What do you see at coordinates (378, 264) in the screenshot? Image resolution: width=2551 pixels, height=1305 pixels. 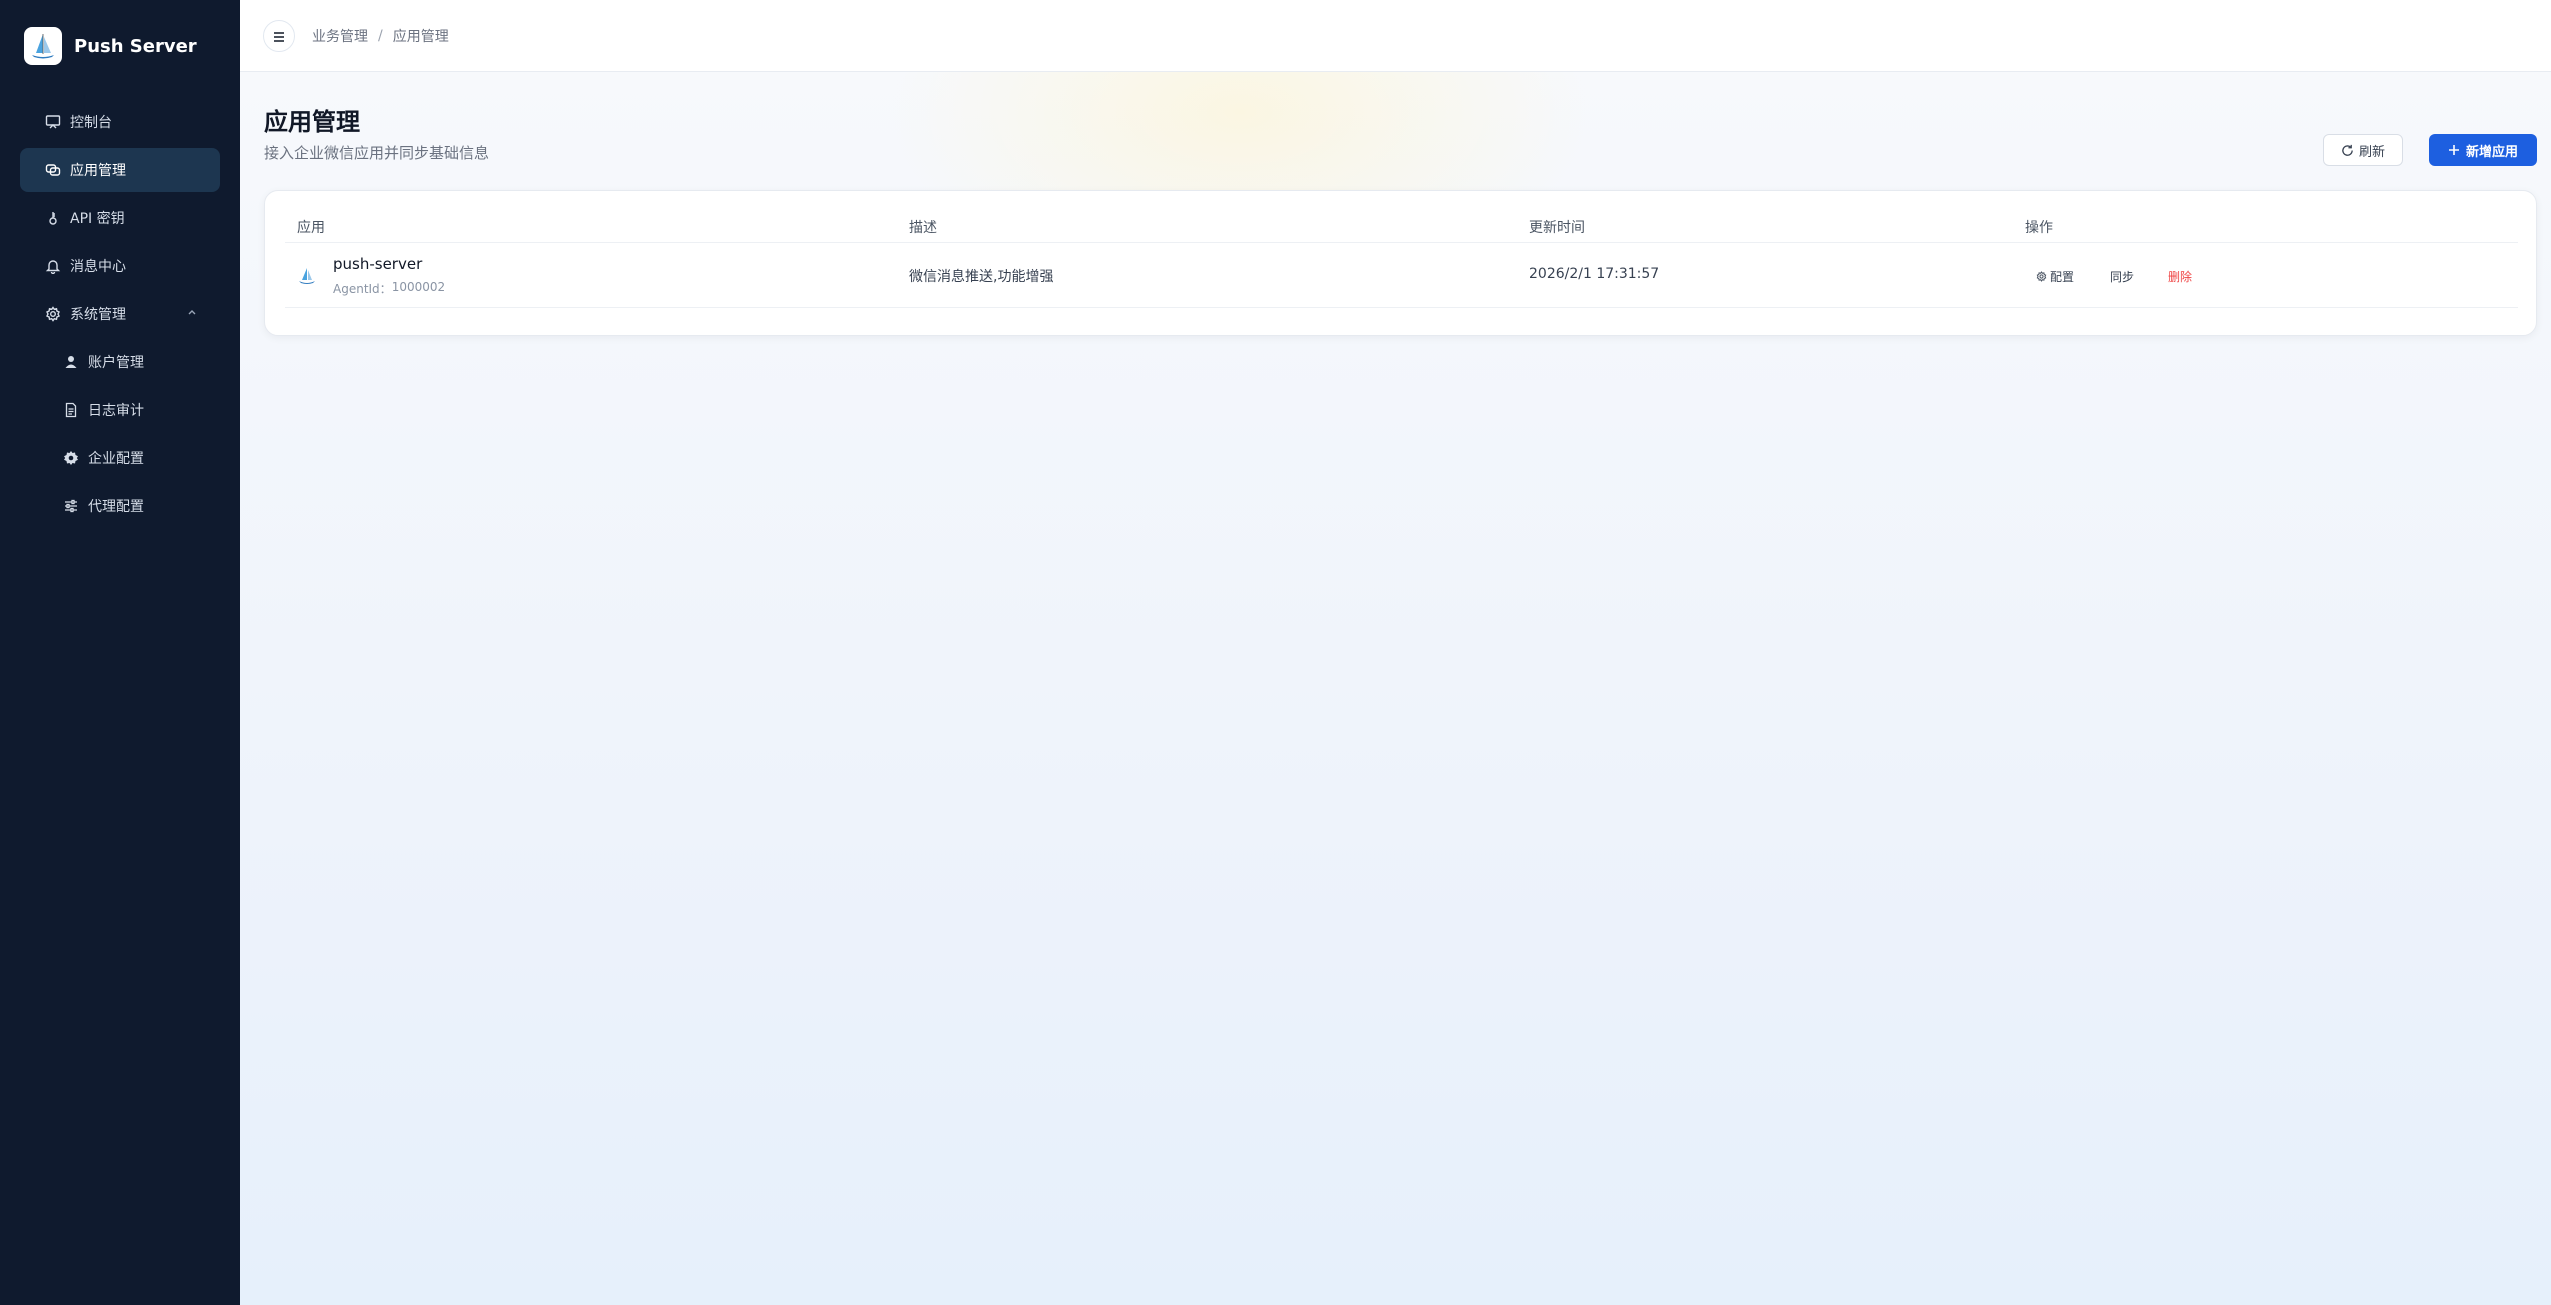 I see `app-name: push-server` at bounding box center [378, 264].